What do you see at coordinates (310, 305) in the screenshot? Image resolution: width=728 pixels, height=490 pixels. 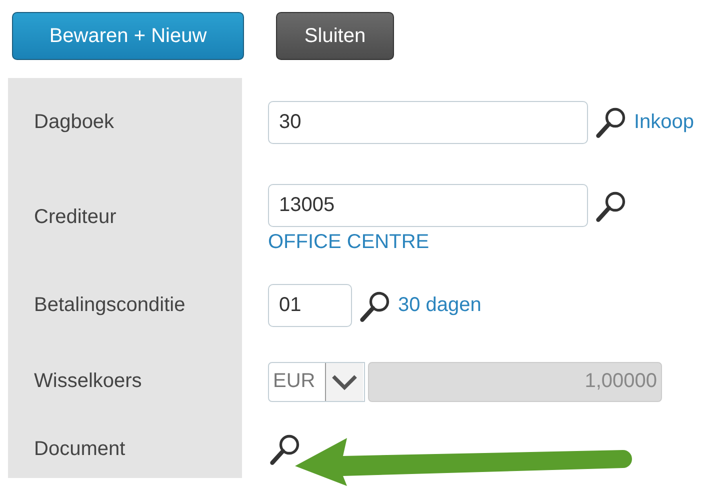 I see `input-field: 01` at bounding box center [310, 305].